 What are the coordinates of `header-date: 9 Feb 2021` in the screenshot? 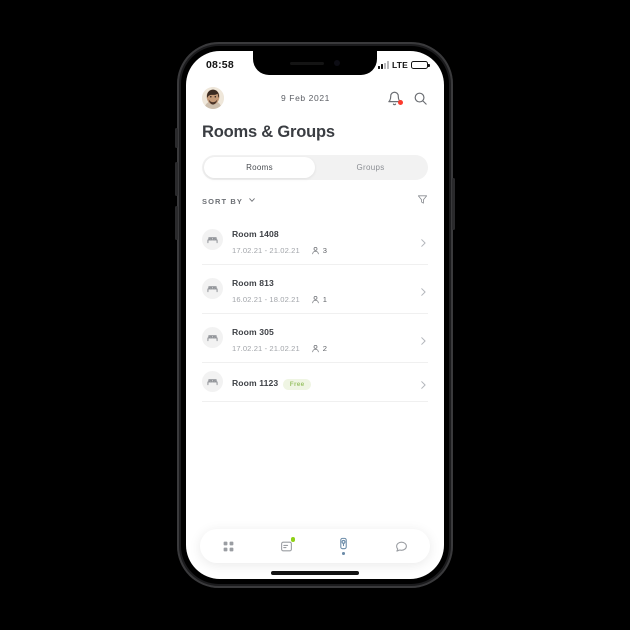 It's located at (305, 98).